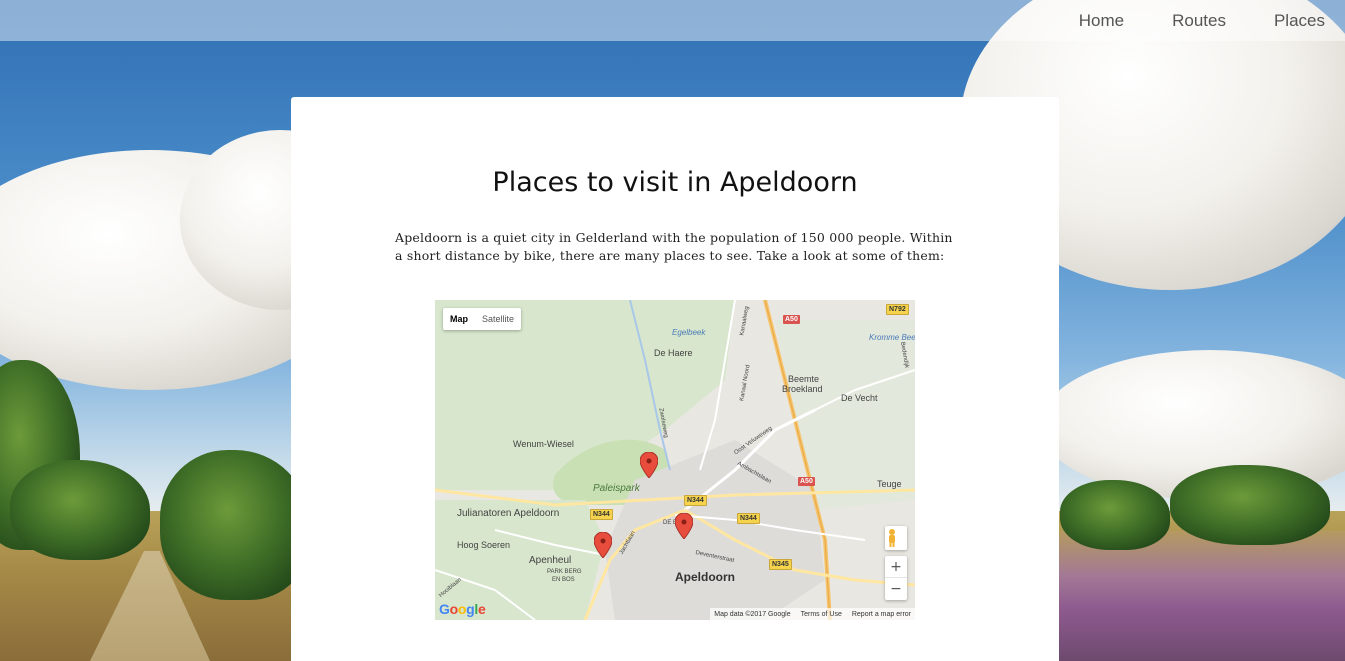 The image size is (1345, 661). What do you see at coordinates (821, 614) in the screenshot?
I see `terms-of-use-link: Terms of Use` at bounding box center [821, 614].